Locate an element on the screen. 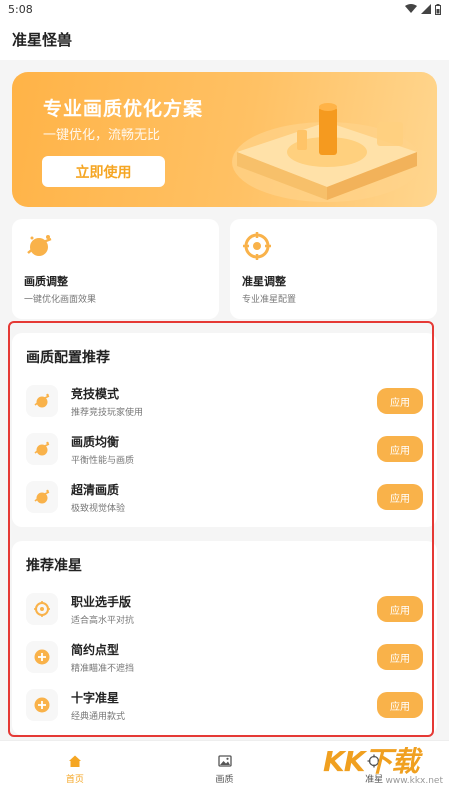 The width and height of the screenshot is (449, 798). item-desc: 极致视觉体验 is located at coordinates (98, 508).